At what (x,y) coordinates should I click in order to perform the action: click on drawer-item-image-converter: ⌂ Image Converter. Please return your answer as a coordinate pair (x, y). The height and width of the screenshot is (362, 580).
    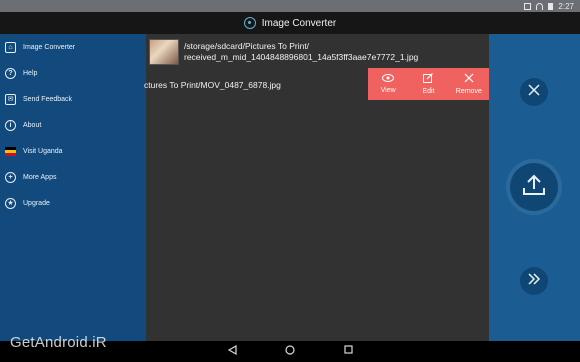
    Looking at the image, I should click on (73, 47).